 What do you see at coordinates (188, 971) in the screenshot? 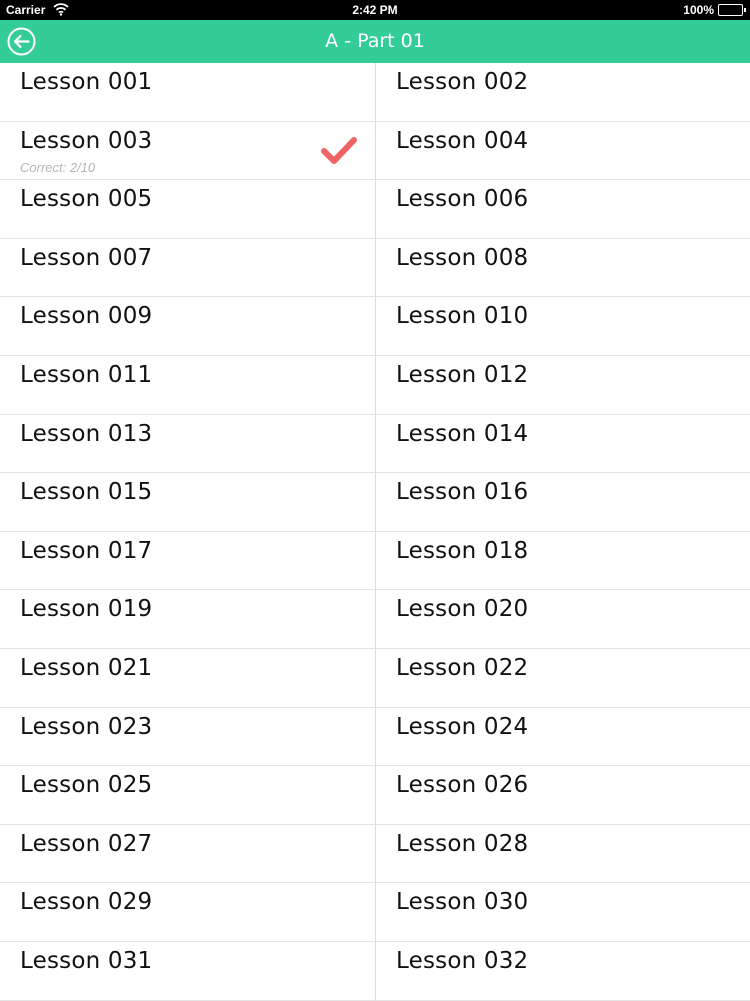
I see `lesson-cell: Lesson 031` at bounding box center [188, 971].